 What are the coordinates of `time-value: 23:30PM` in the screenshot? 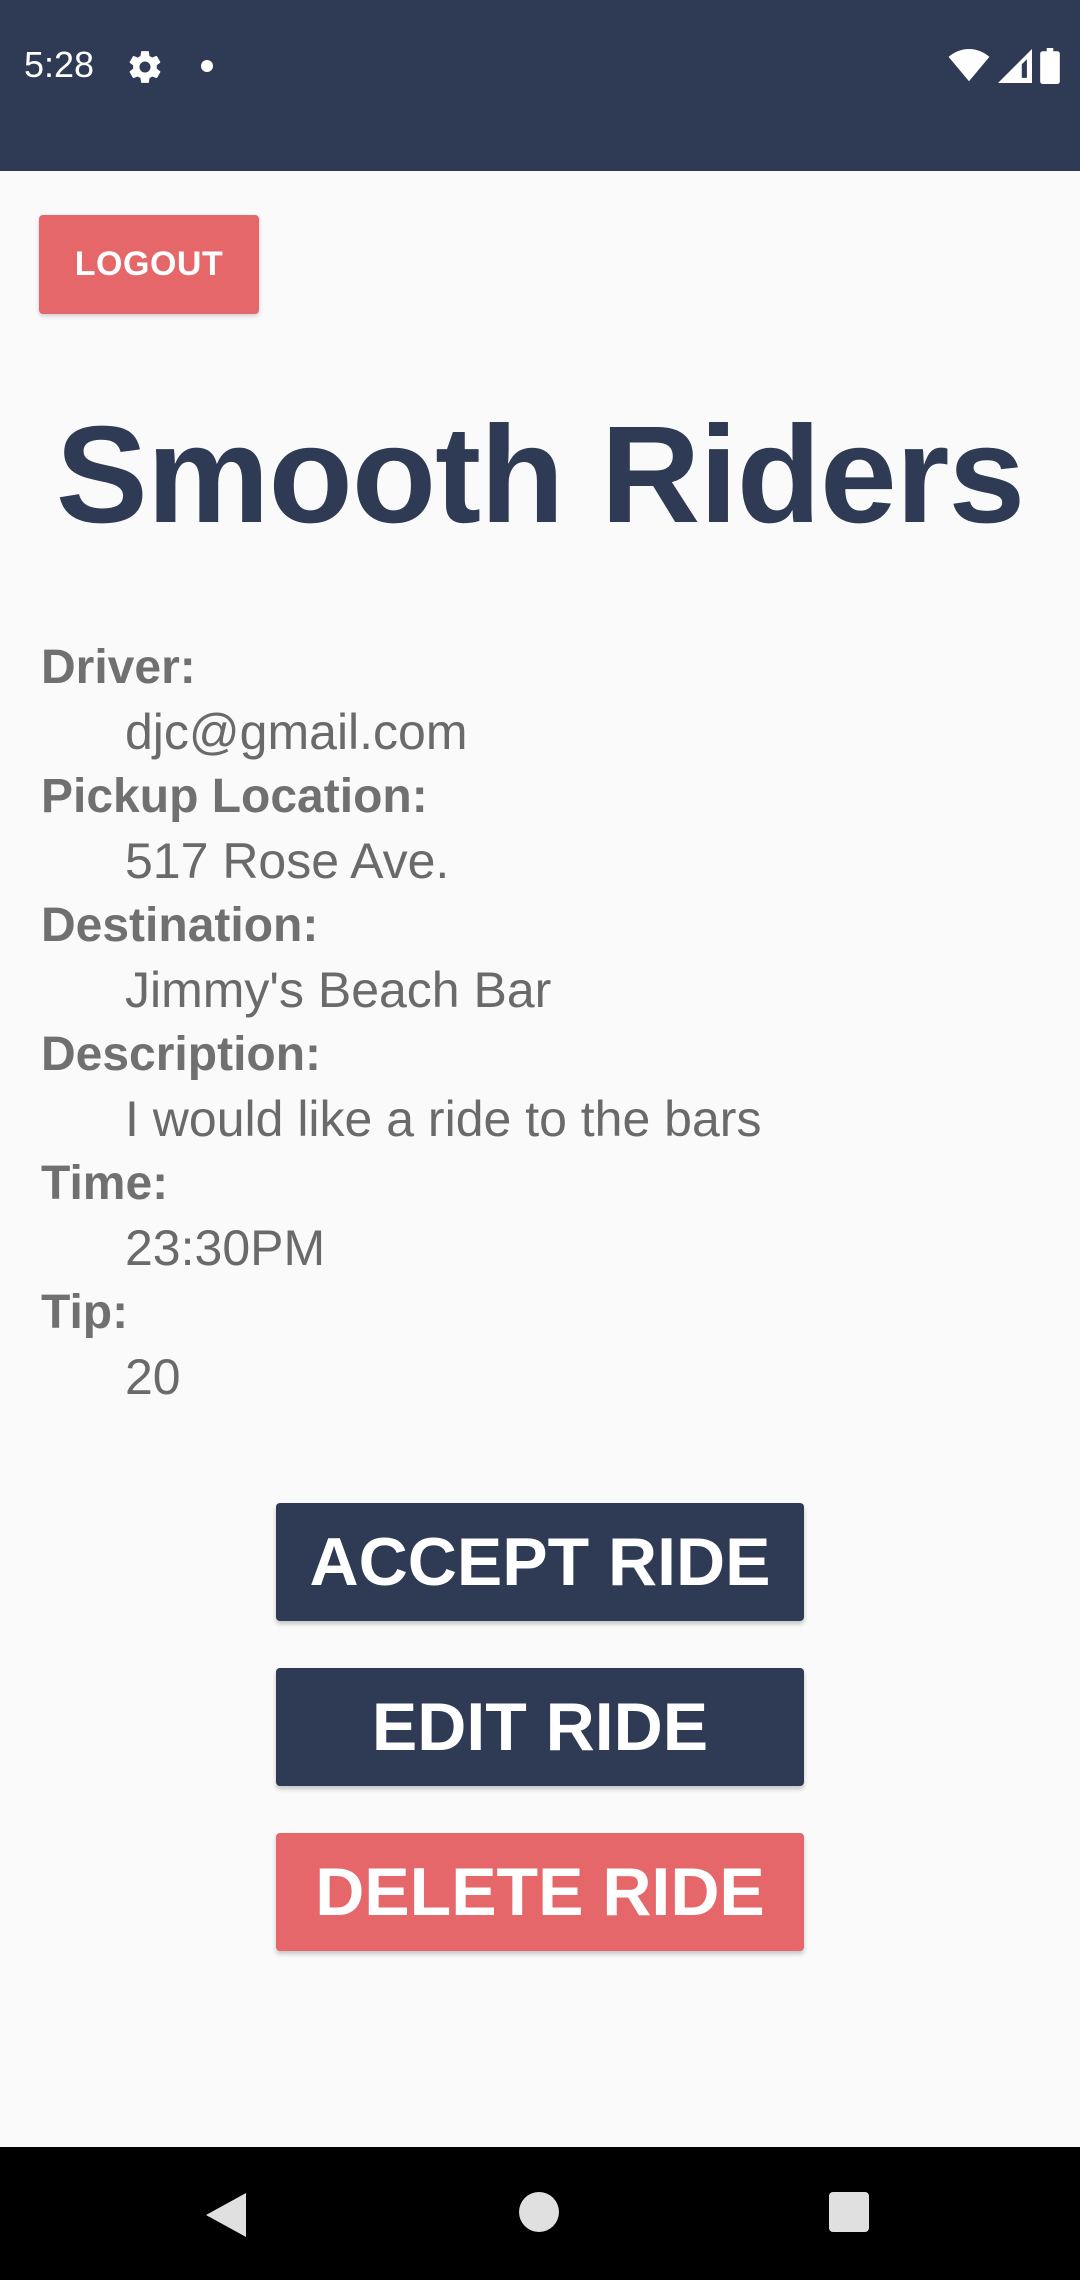 It's located at (225, 1248).